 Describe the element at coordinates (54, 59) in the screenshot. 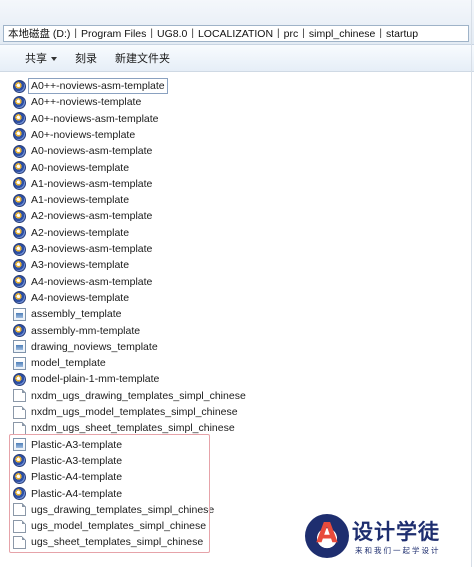

I see `chevron-down-icon` at that location.